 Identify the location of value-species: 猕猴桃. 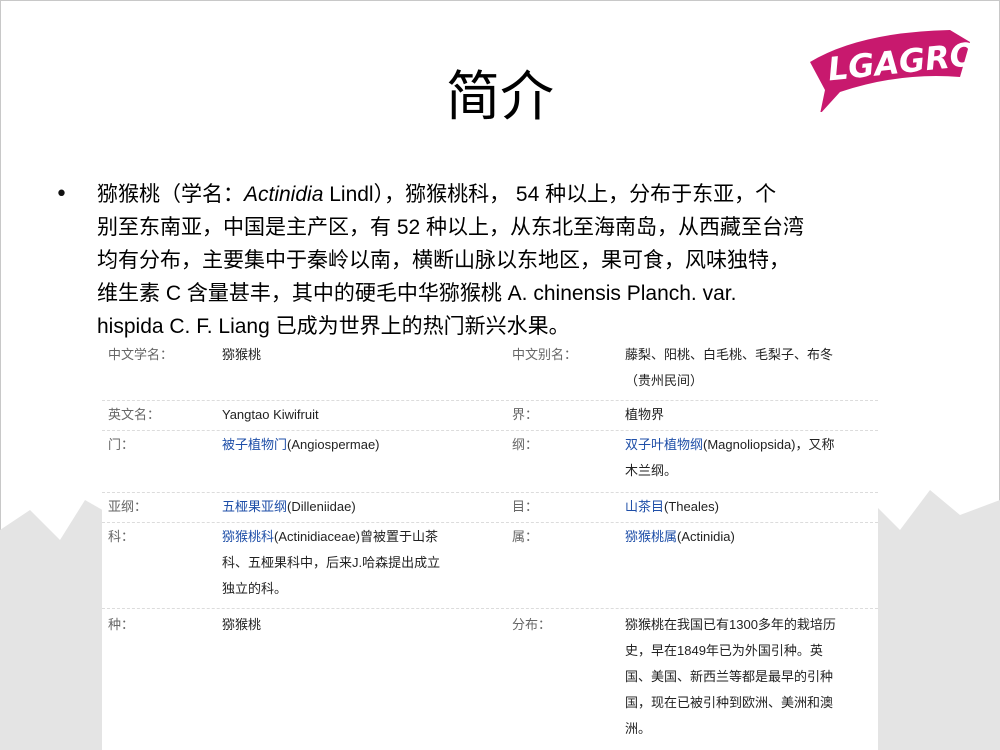
(242, 624).